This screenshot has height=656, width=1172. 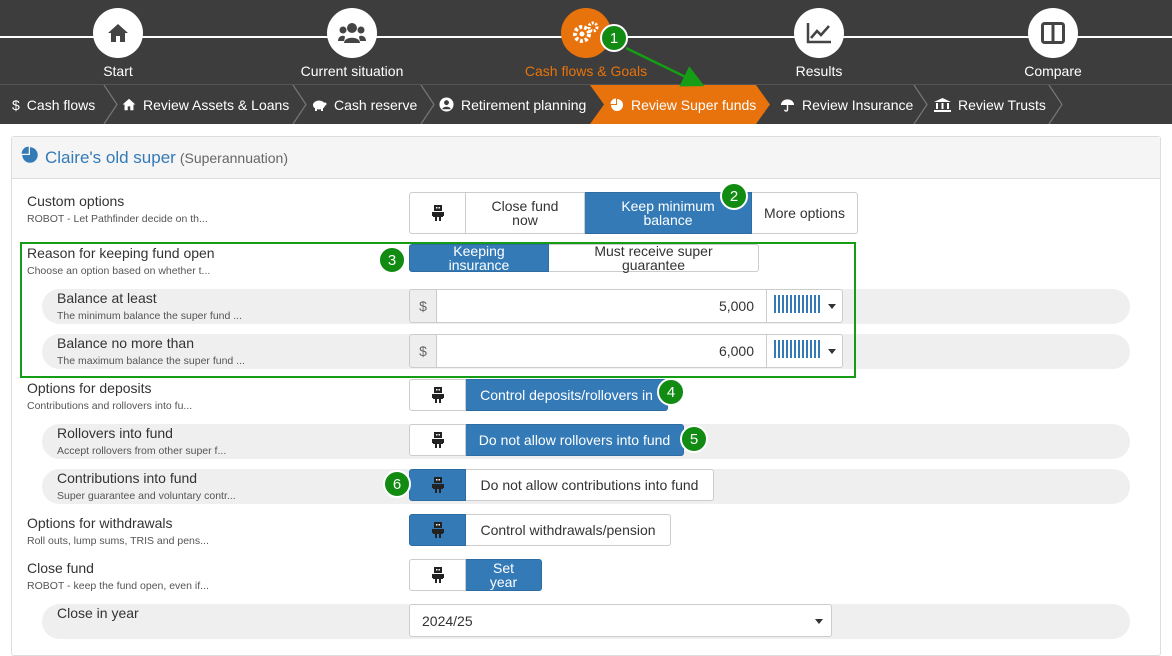 What do you see at coordinates (115, 433) in the screenshot?
I see `rollovers-label: Rollovers into fund` at bounding box center [115, 433].